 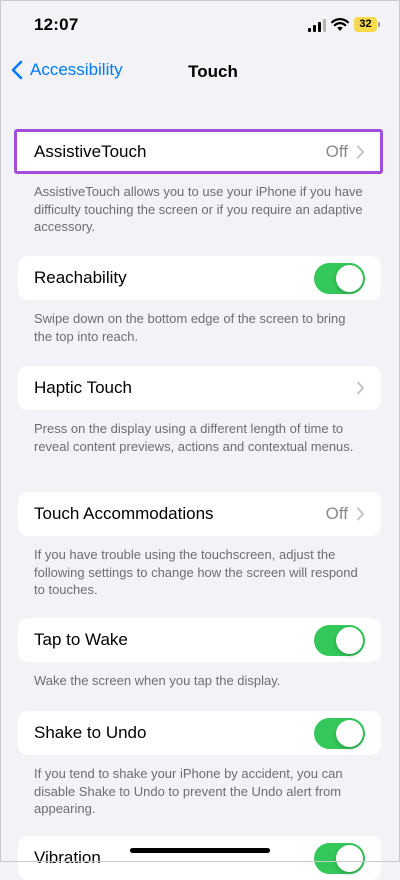 I want to click on wifi-icon, so click(x=340, y=24).